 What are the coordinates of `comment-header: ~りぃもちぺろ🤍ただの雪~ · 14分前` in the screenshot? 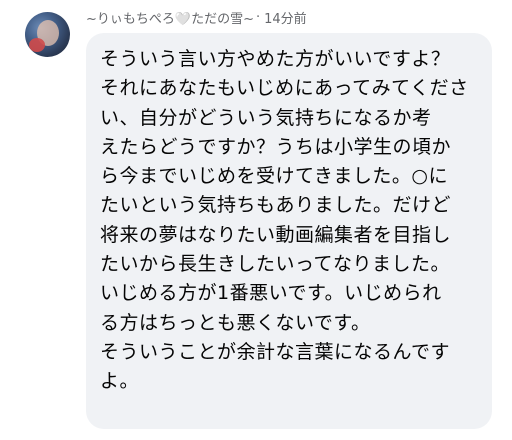 It's located at (196, 17).